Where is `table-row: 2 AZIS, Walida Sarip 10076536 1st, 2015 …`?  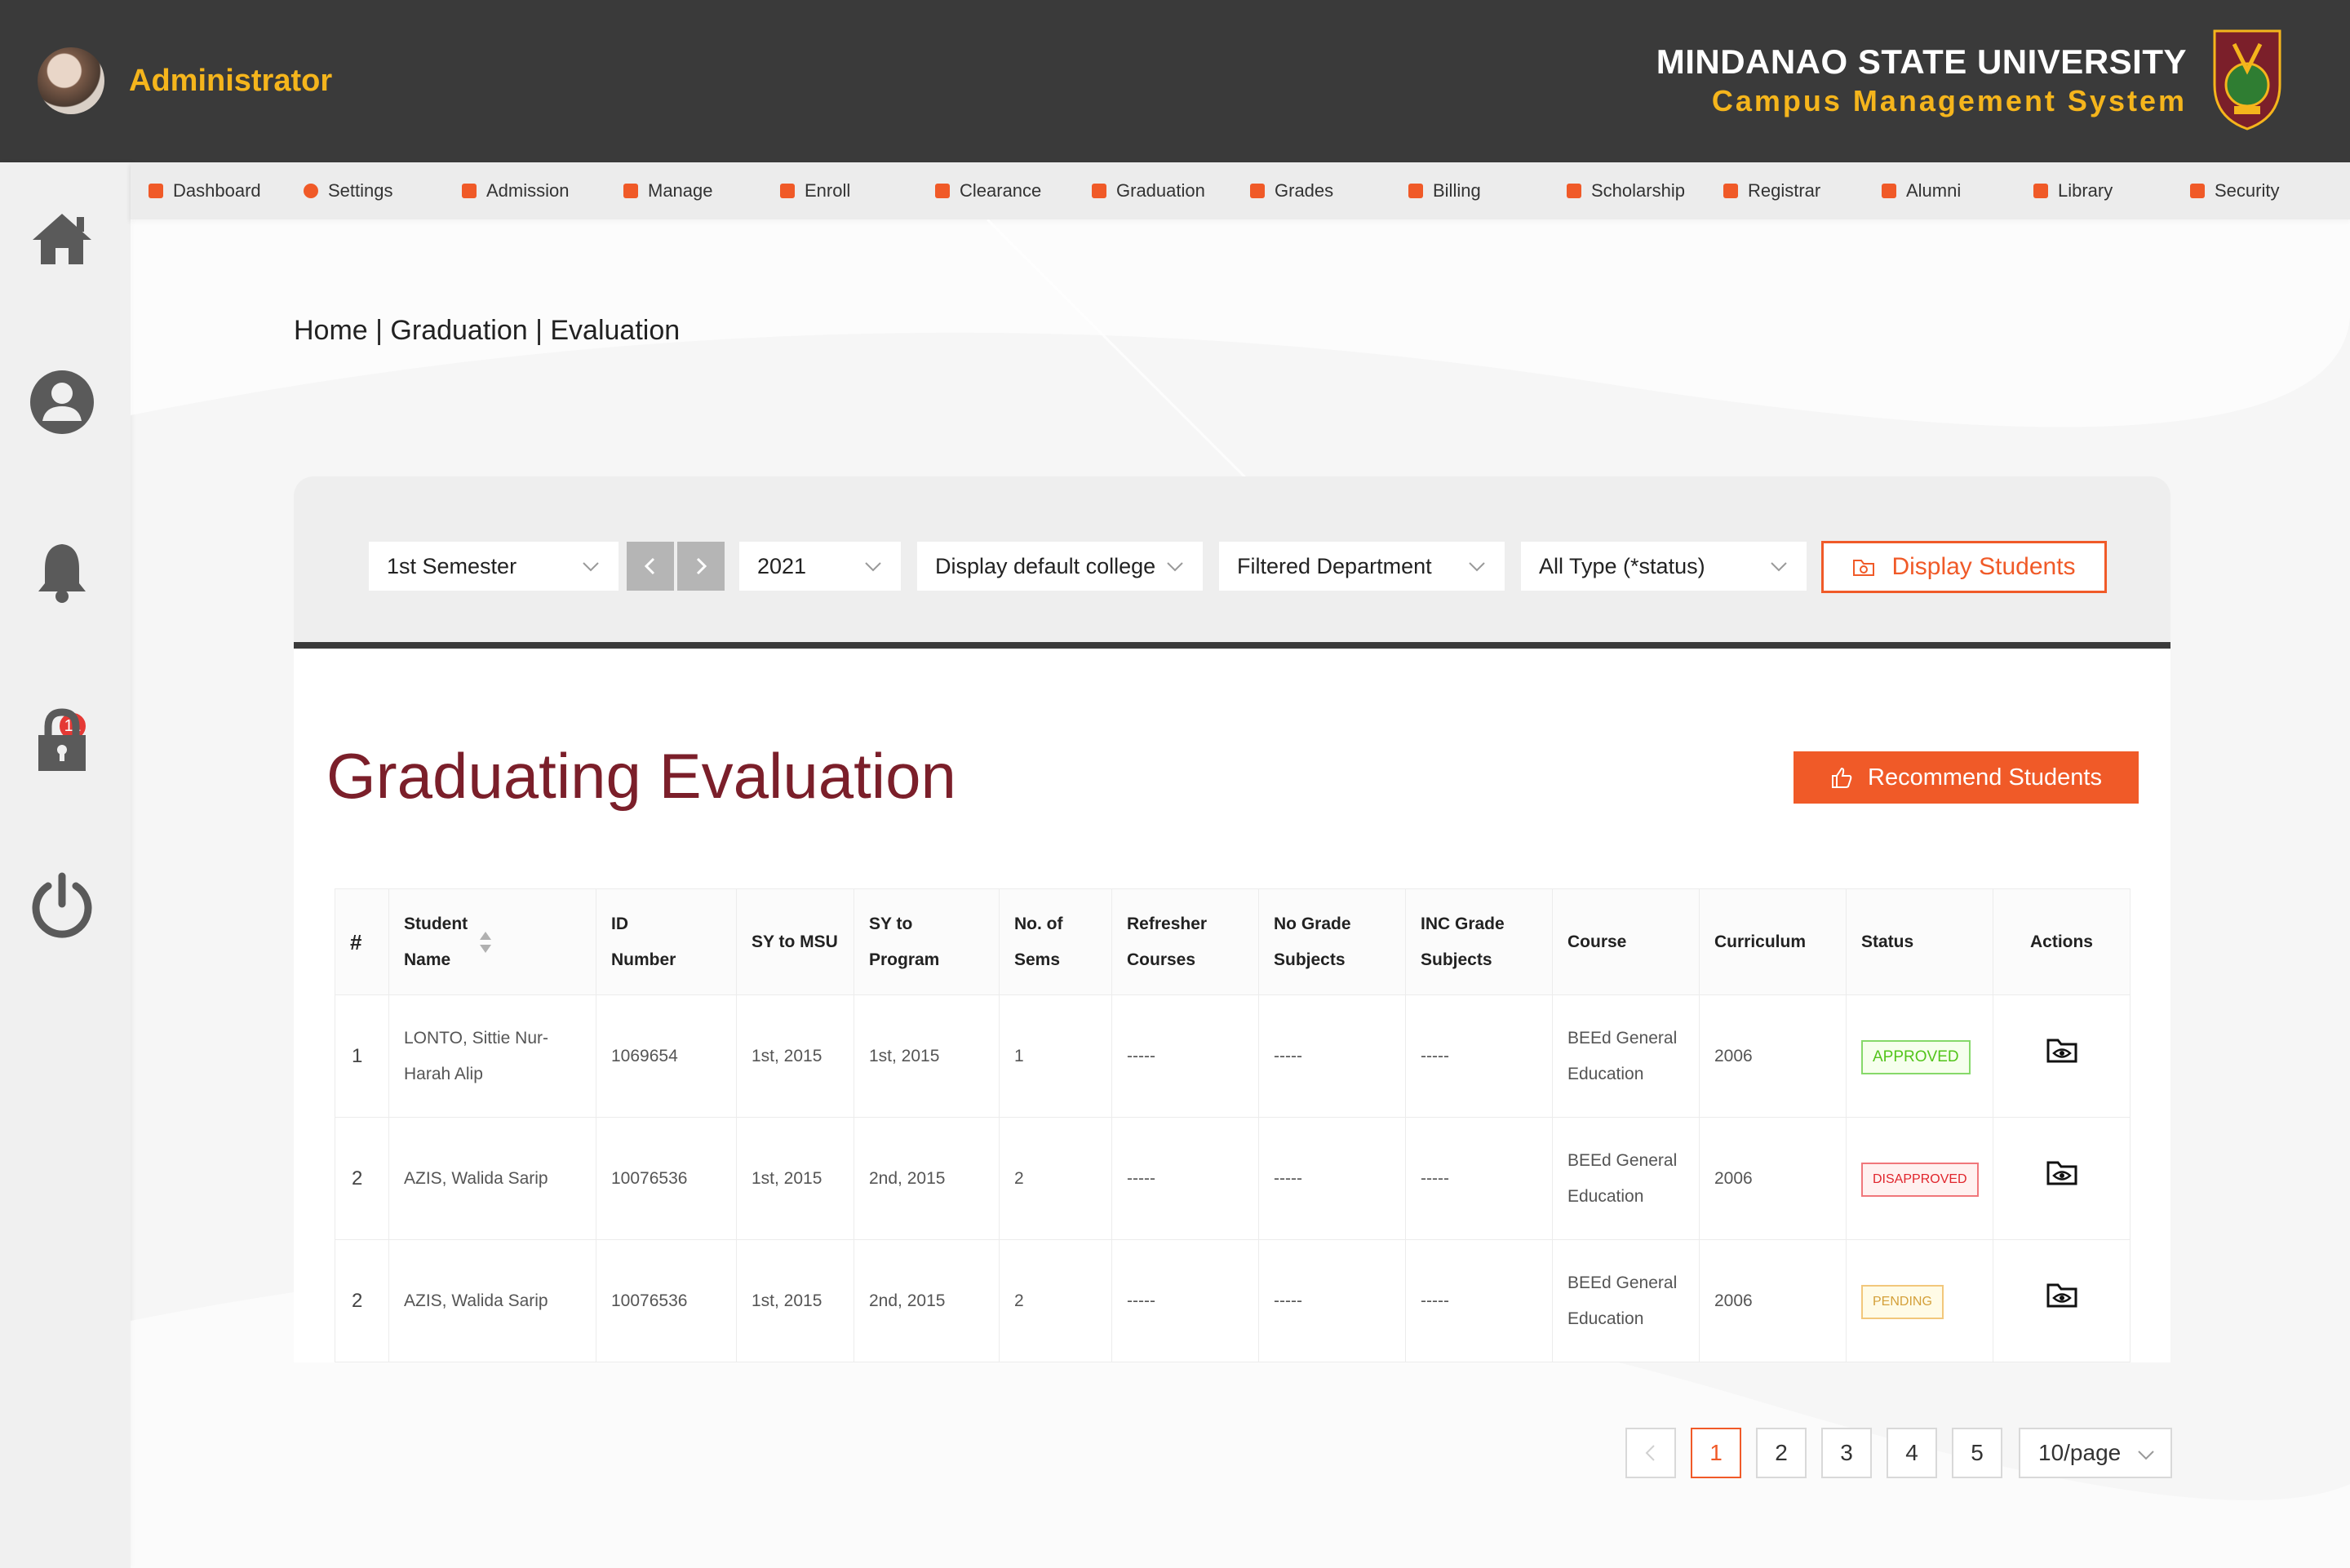 table-row: 2 AZIS, Walida Sarip 10076536 1st, 2015 … is located at coordinates (1233, 1300).